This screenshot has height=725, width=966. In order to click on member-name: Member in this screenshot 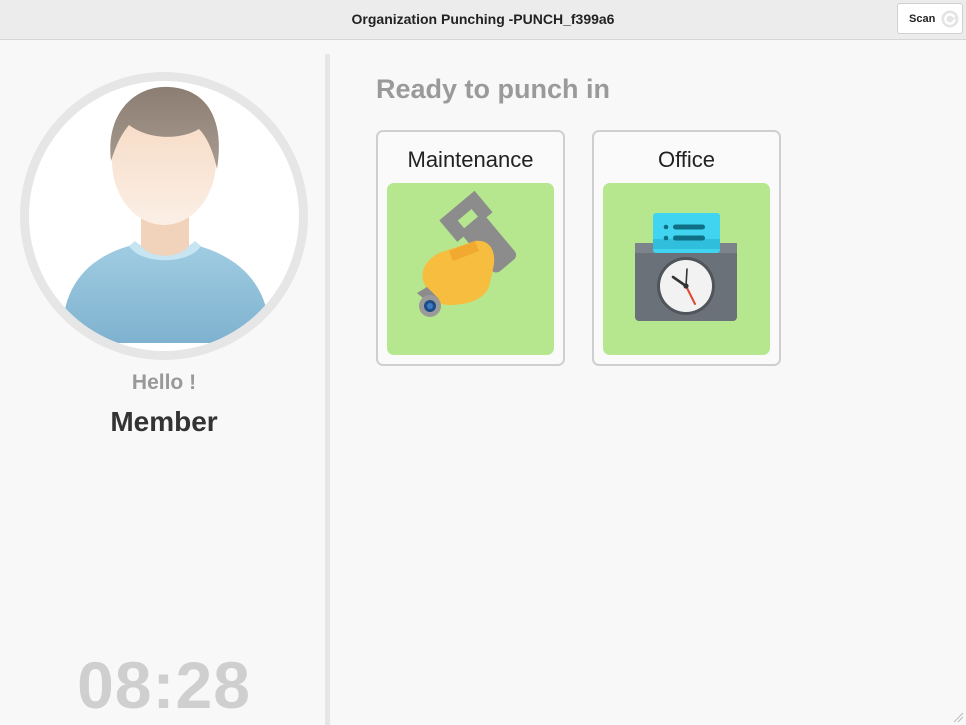, I will do `click(164, 421)`.